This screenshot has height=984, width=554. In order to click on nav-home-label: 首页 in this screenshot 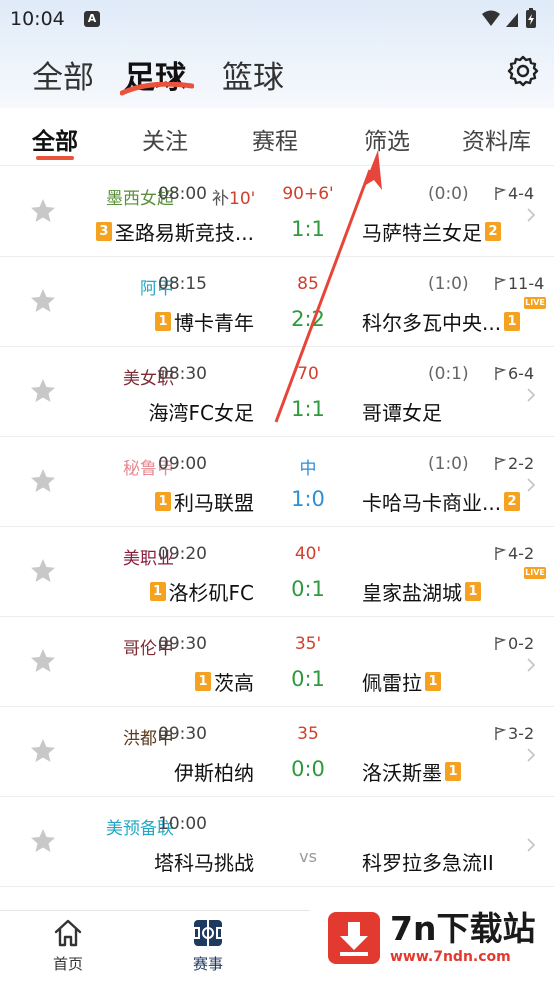, I will do `click(67, 964)`.